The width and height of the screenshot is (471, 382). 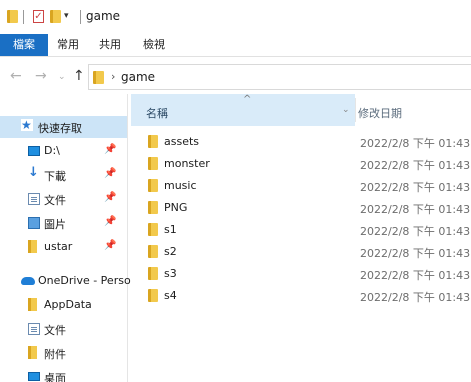 I want to click on sidebar-item-label: 下載, so click(x=55, y=176).